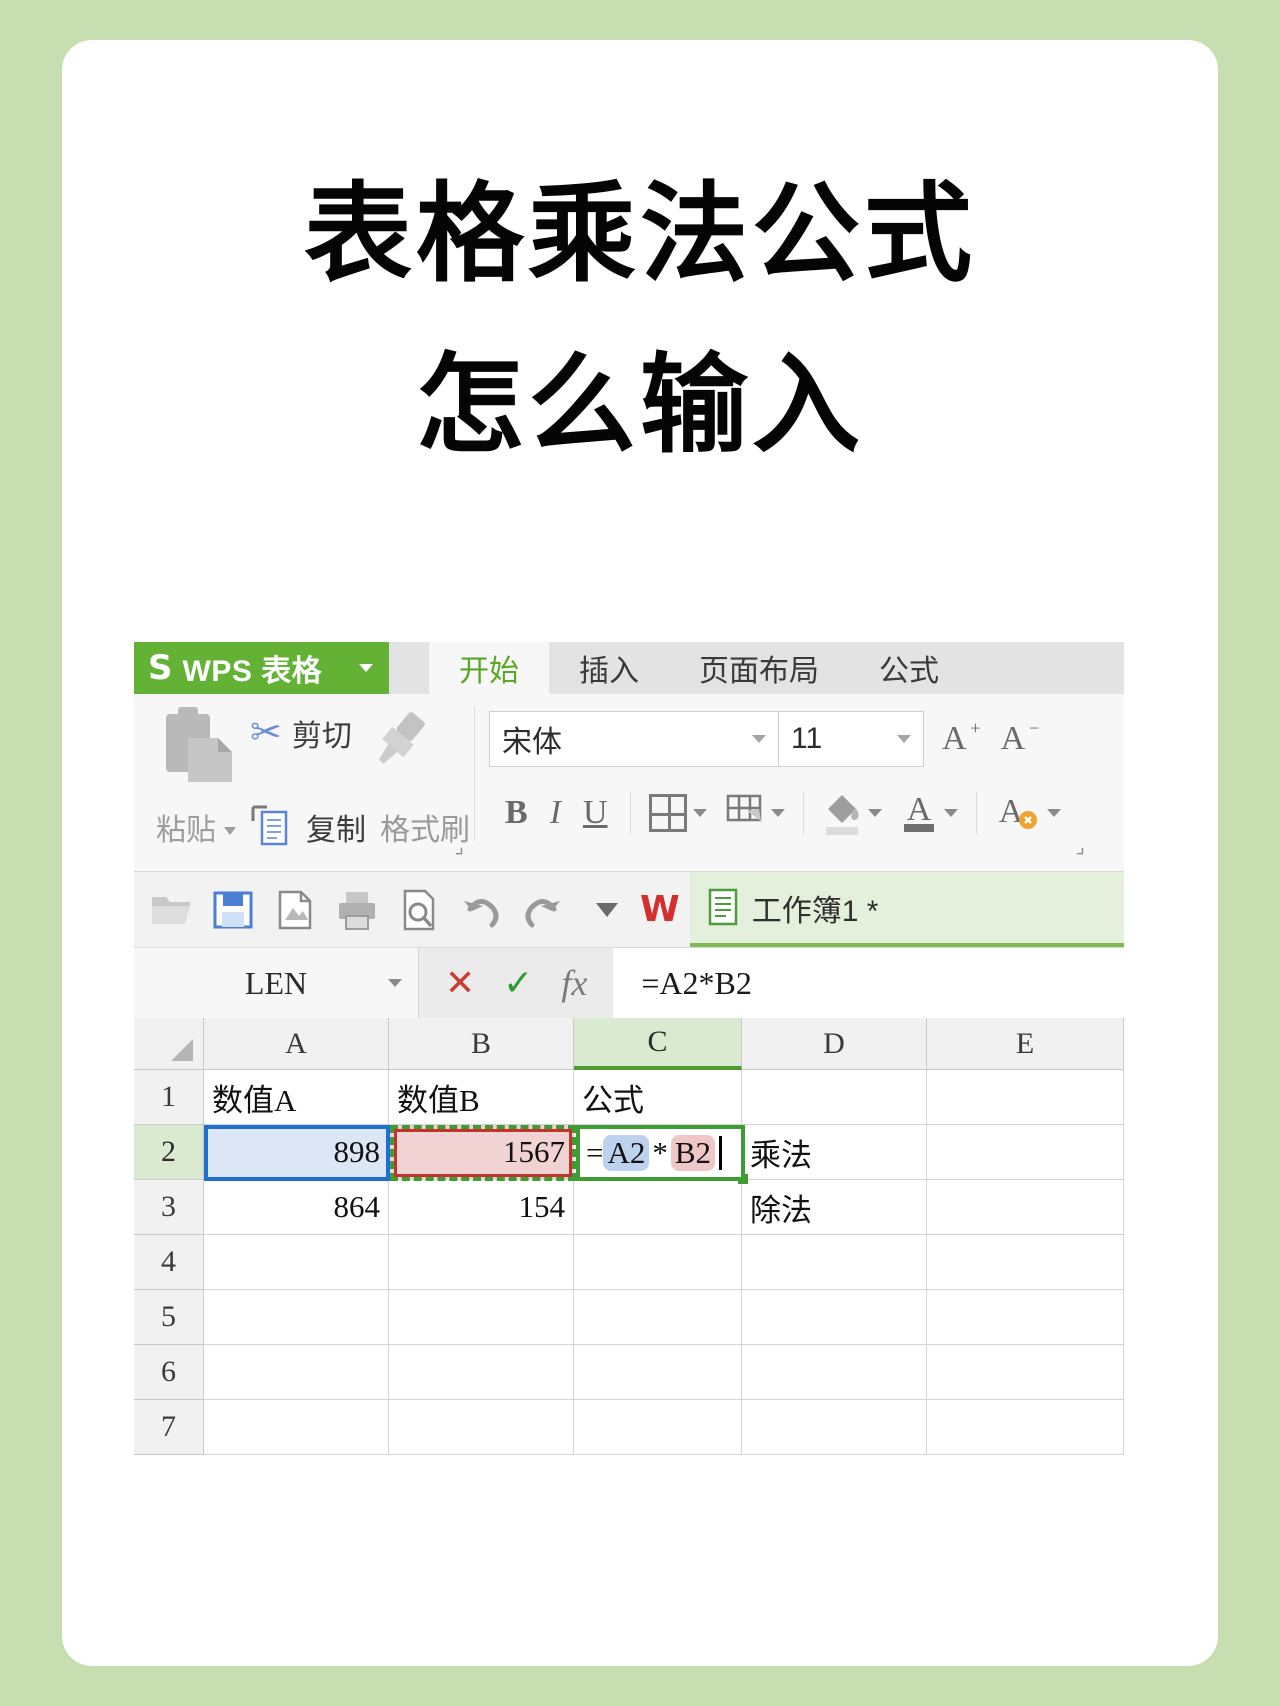 This screenshot has width=1280, height=1706. I want to click on cell-e6, so click(1025, 1372).